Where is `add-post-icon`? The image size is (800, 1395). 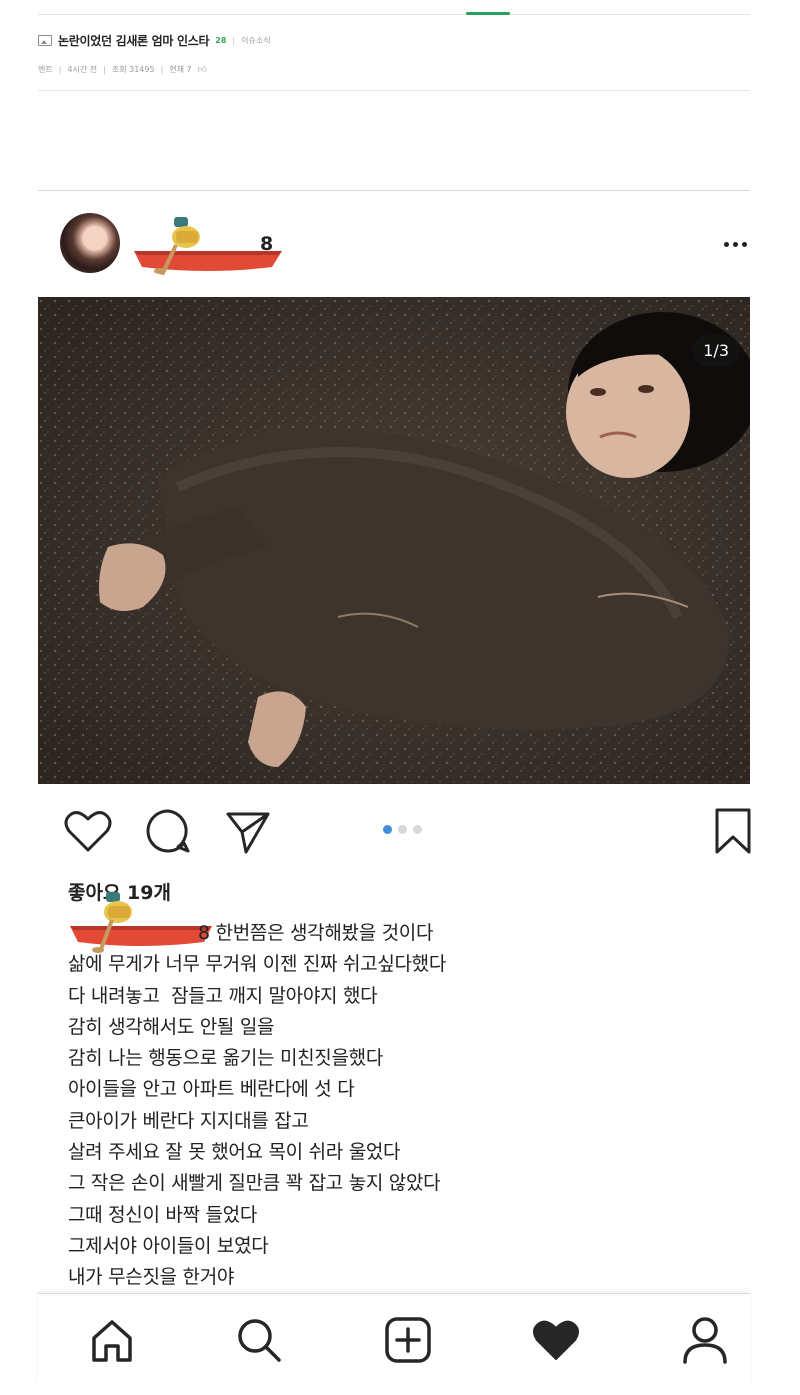
add-post-icon is located at coordinates (408, 1340).